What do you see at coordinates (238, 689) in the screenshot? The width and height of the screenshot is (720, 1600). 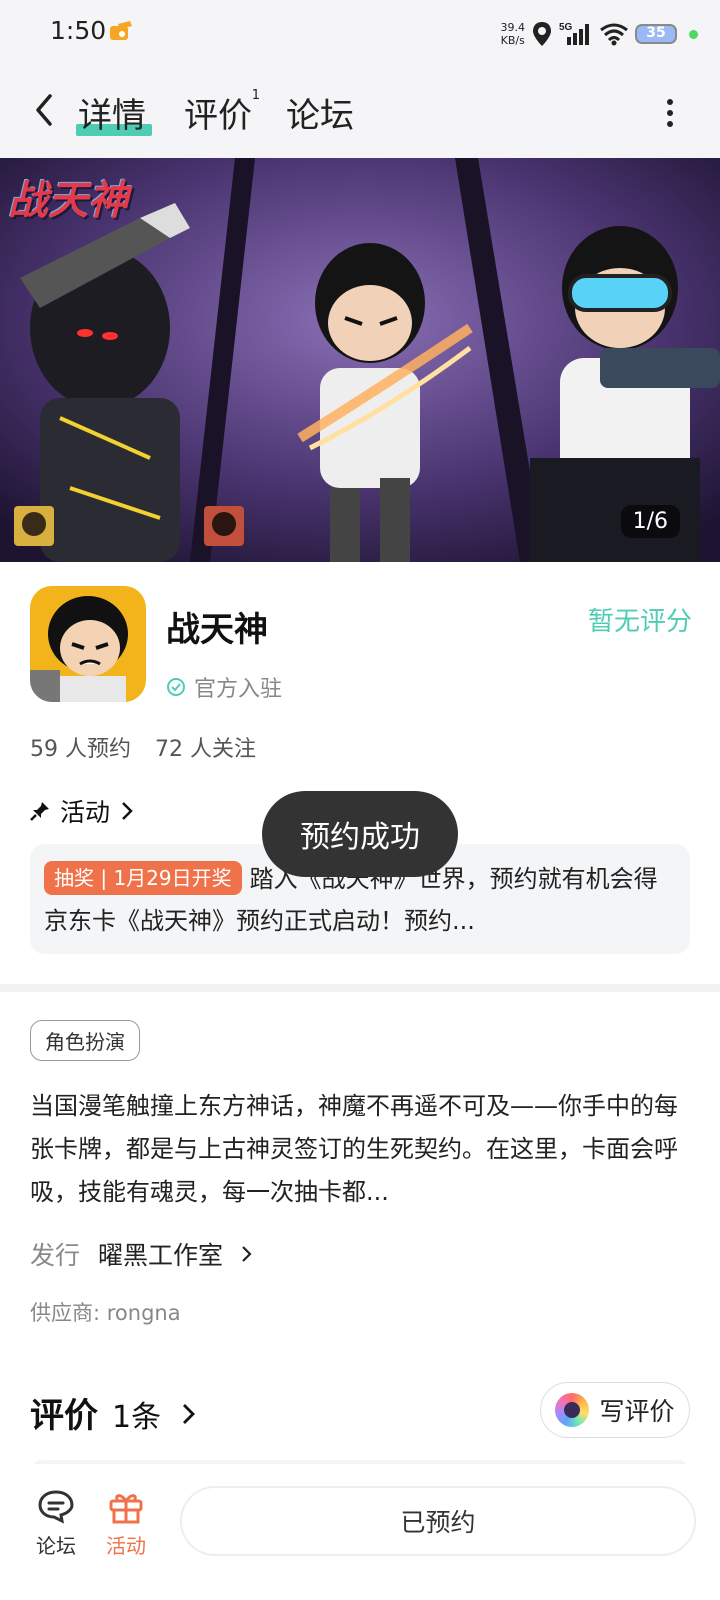 I see `official-label: 官方入驻` at bounding box center [238, 689].